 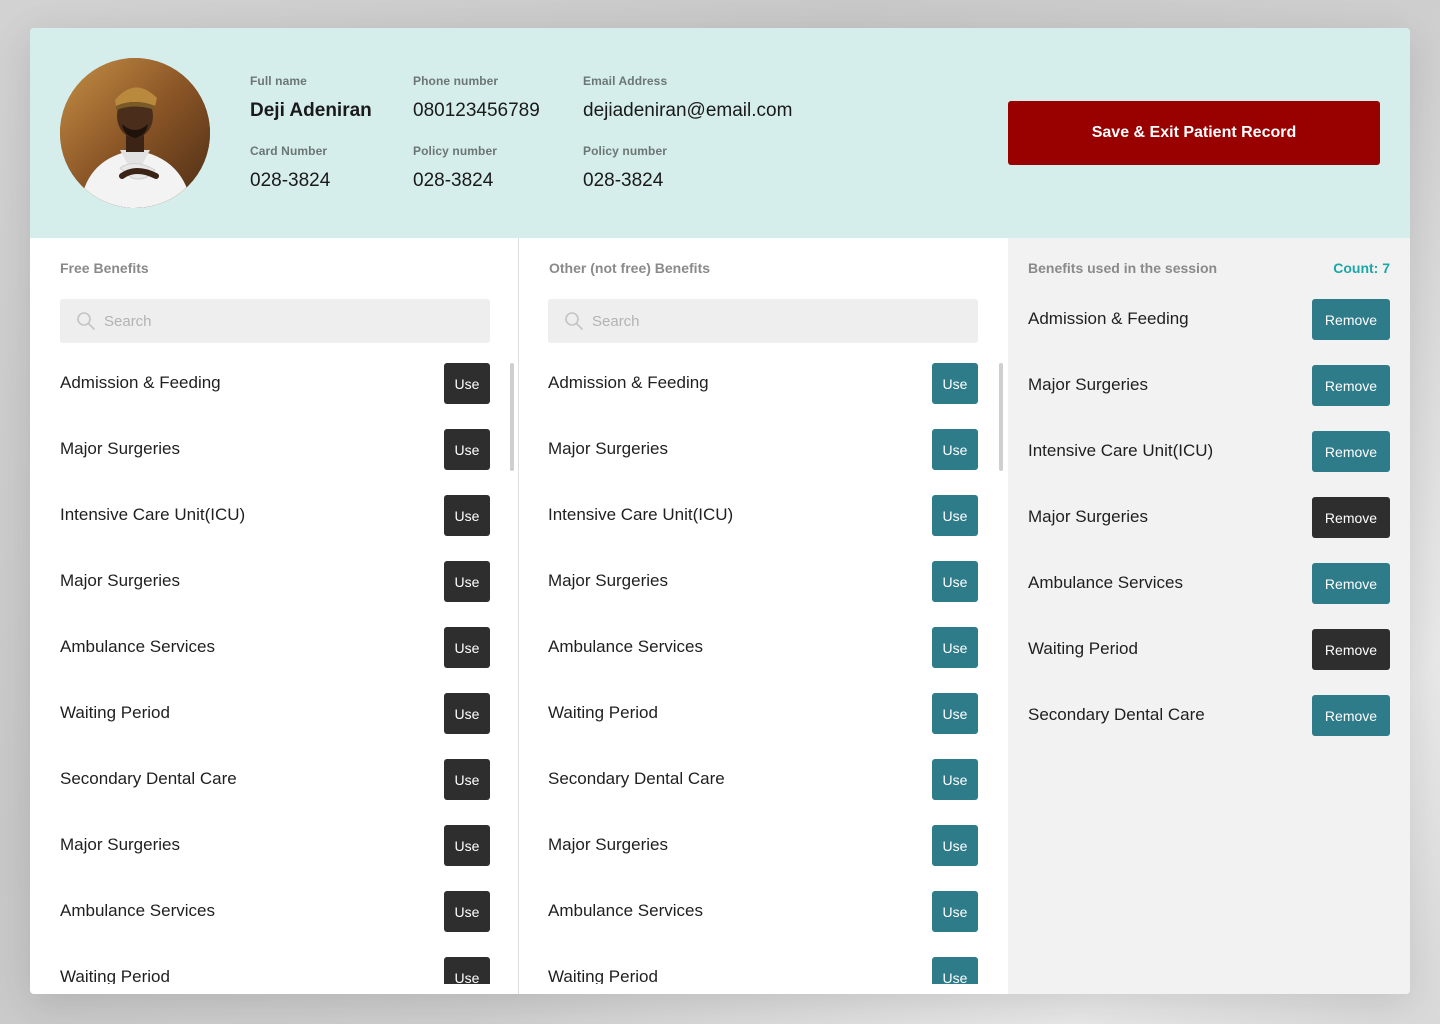 I want to click on other-search-input, so click(x=782, y=321).